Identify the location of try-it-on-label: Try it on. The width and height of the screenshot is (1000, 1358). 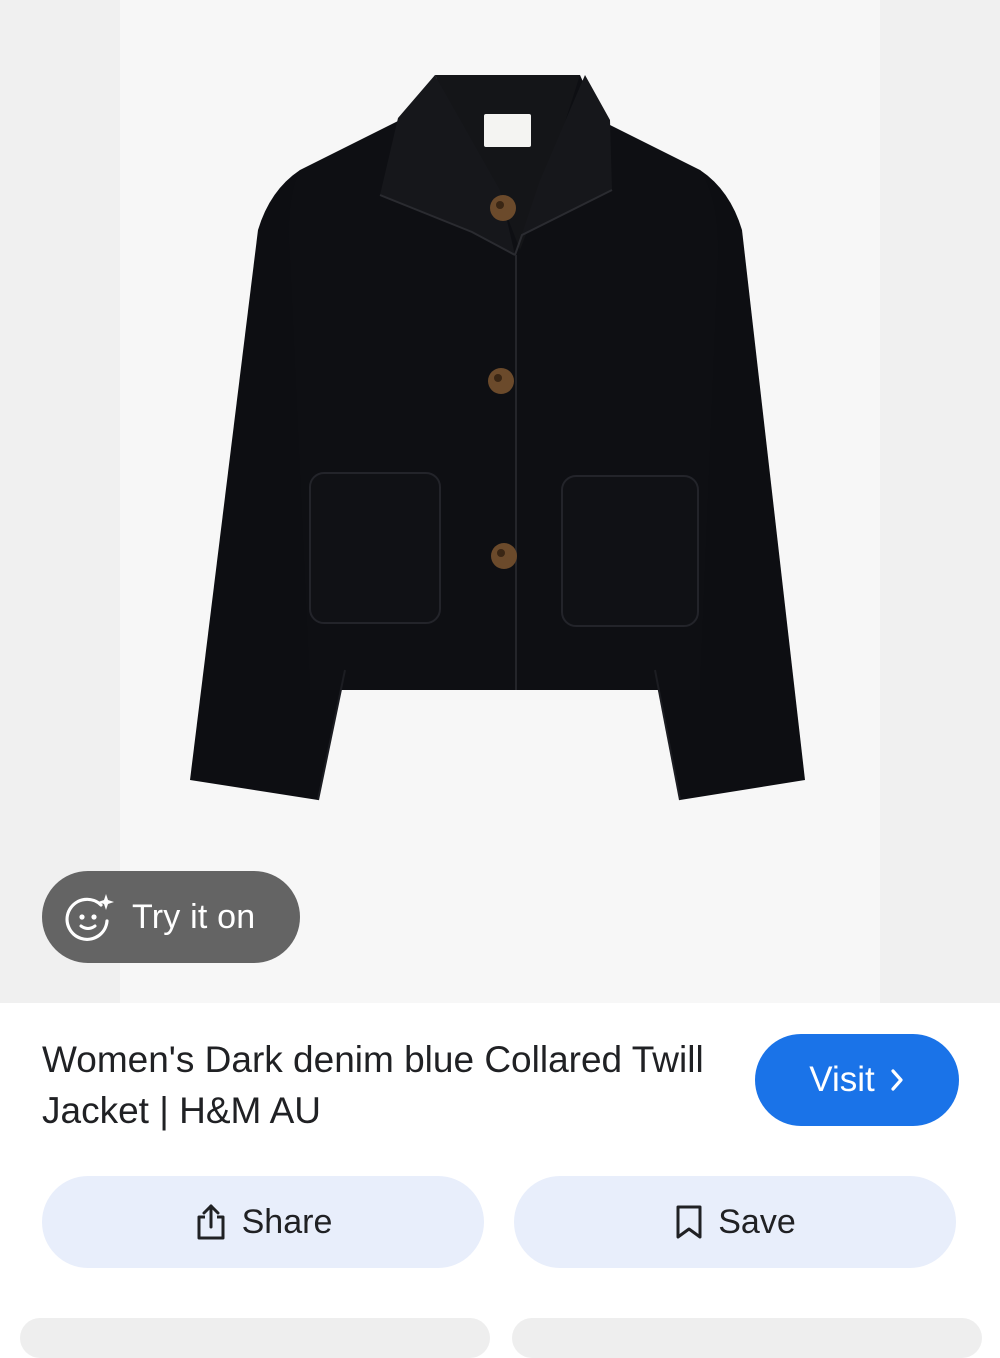
(194, 916).